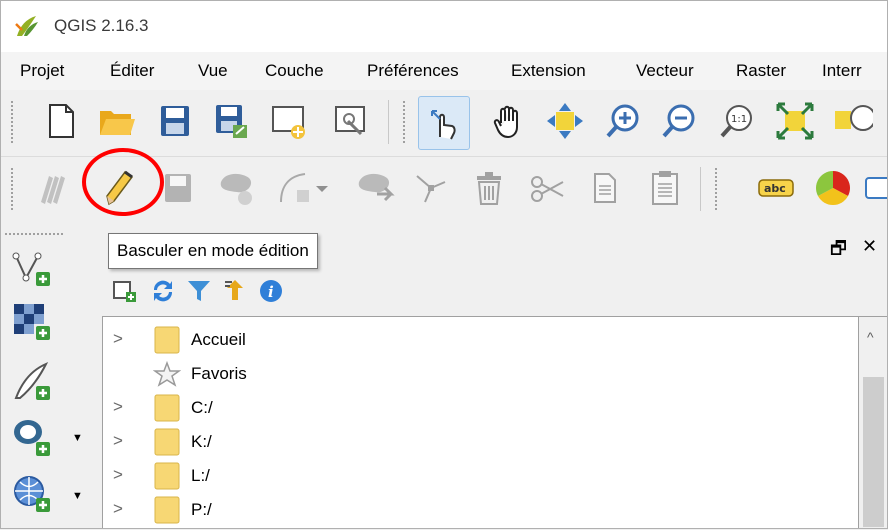 Image resolution: width=888 pixels, height=530 pixels. Describe the element at coordinates (509, 121) in the screenshot. I see `pan-icon` at that location.